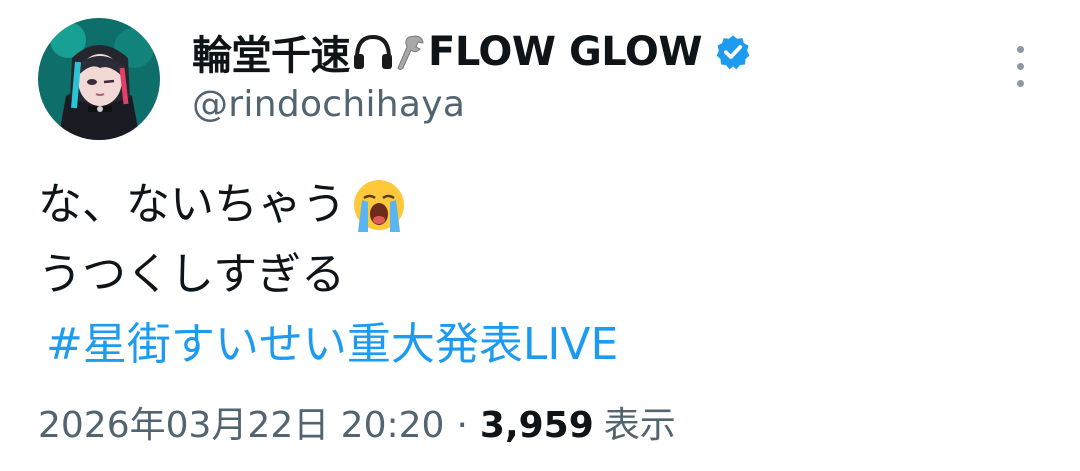  Describe the element at coordinates (373, 52) in the screenshot. I see `headphones-icon` at that location.